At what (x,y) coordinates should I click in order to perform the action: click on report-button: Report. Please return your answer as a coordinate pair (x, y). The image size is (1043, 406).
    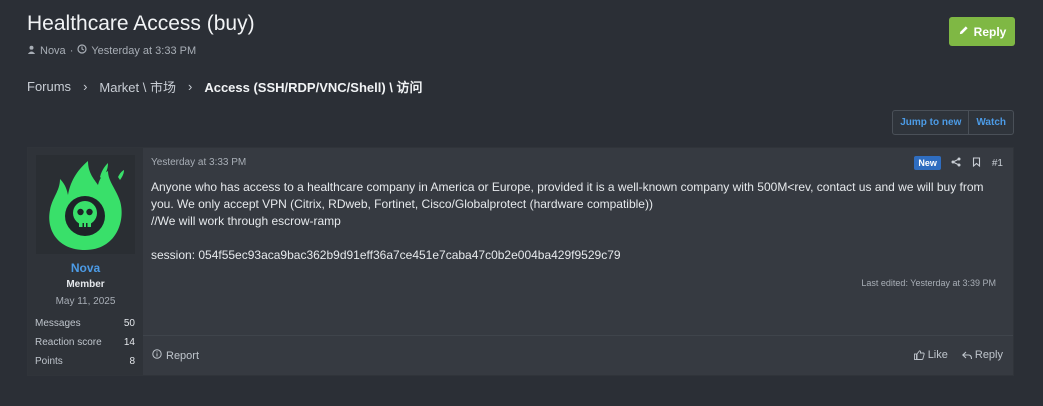
    Looking at the image, I should click on (175, 355).